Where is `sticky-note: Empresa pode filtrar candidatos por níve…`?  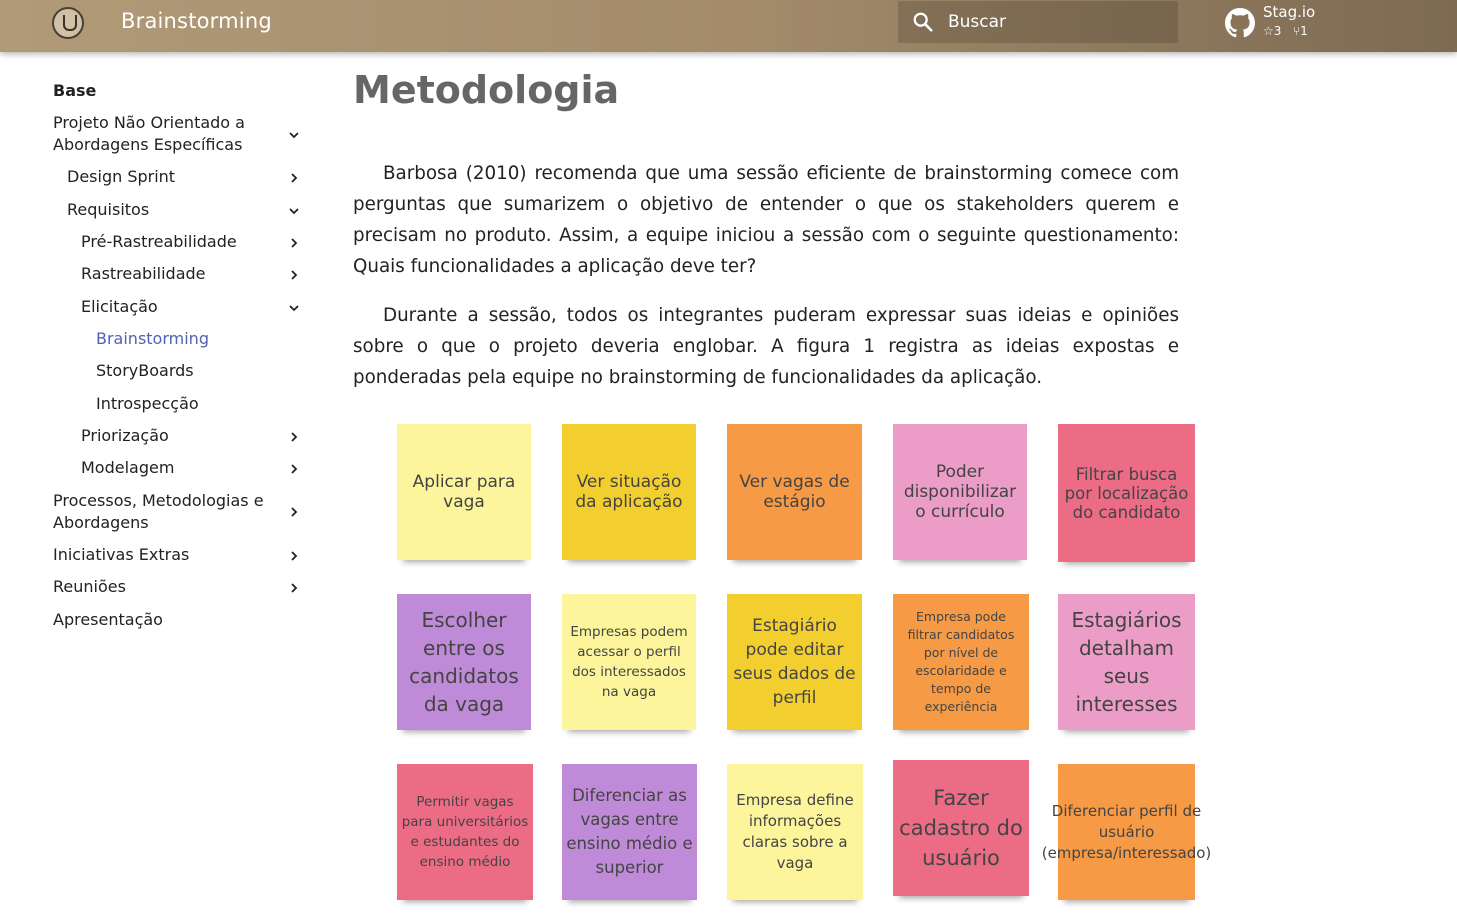 sticky-note: Empresa pode filtrar candidatos por níve… is located at coordinates (961, 662).